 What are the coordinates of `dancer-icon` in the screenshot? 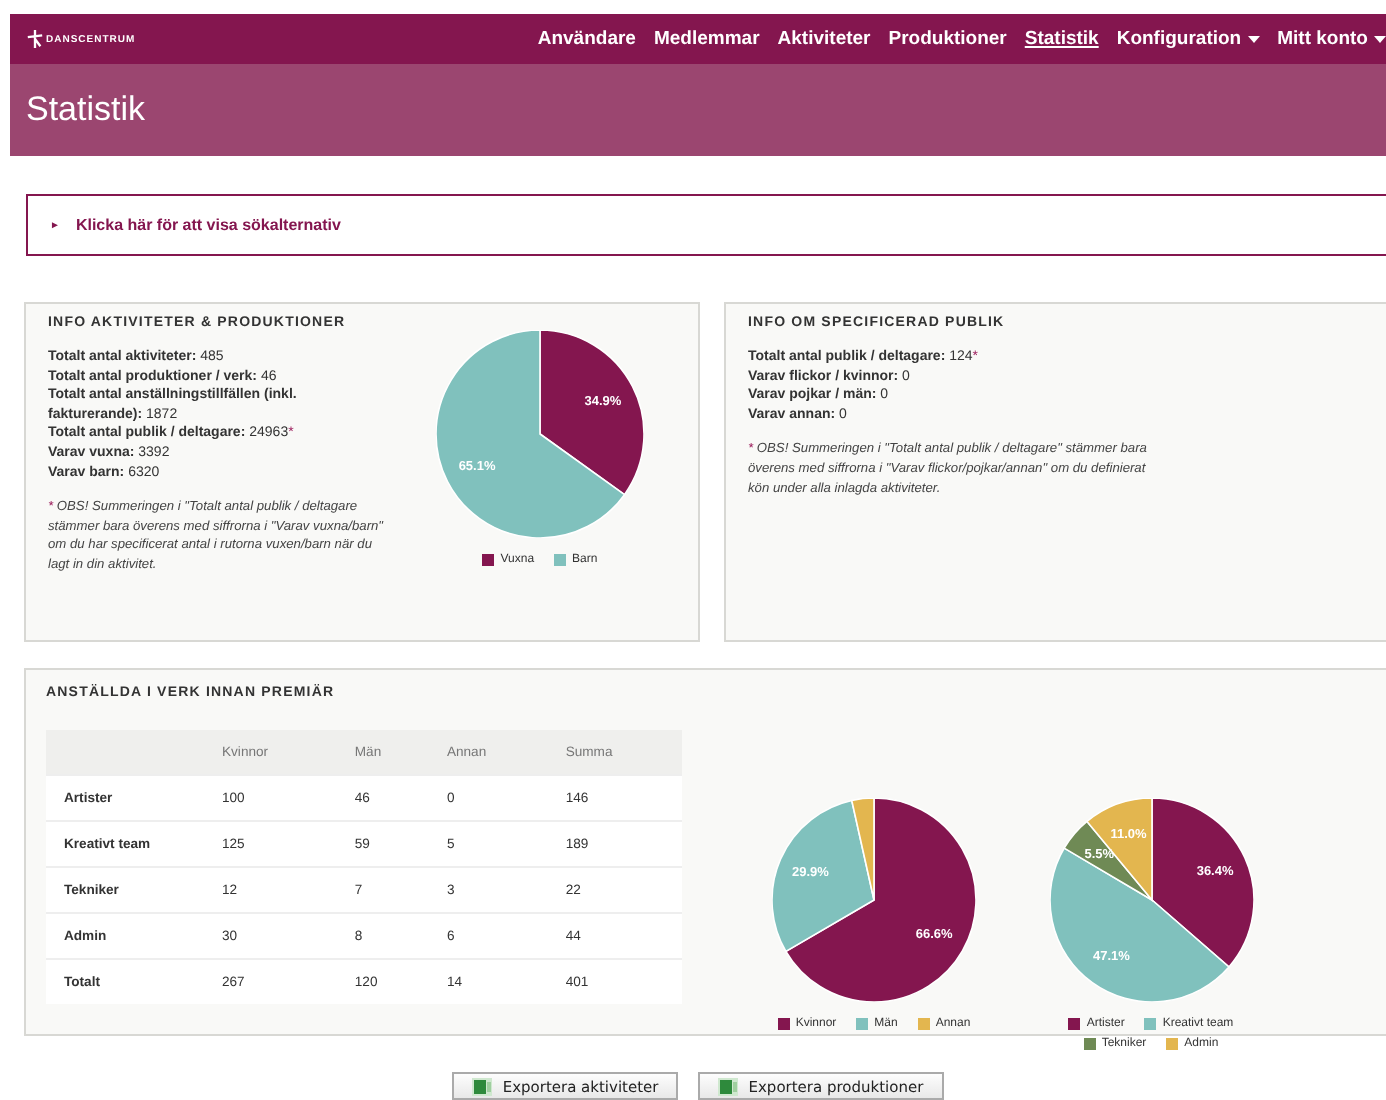 It's located at (35, 39).